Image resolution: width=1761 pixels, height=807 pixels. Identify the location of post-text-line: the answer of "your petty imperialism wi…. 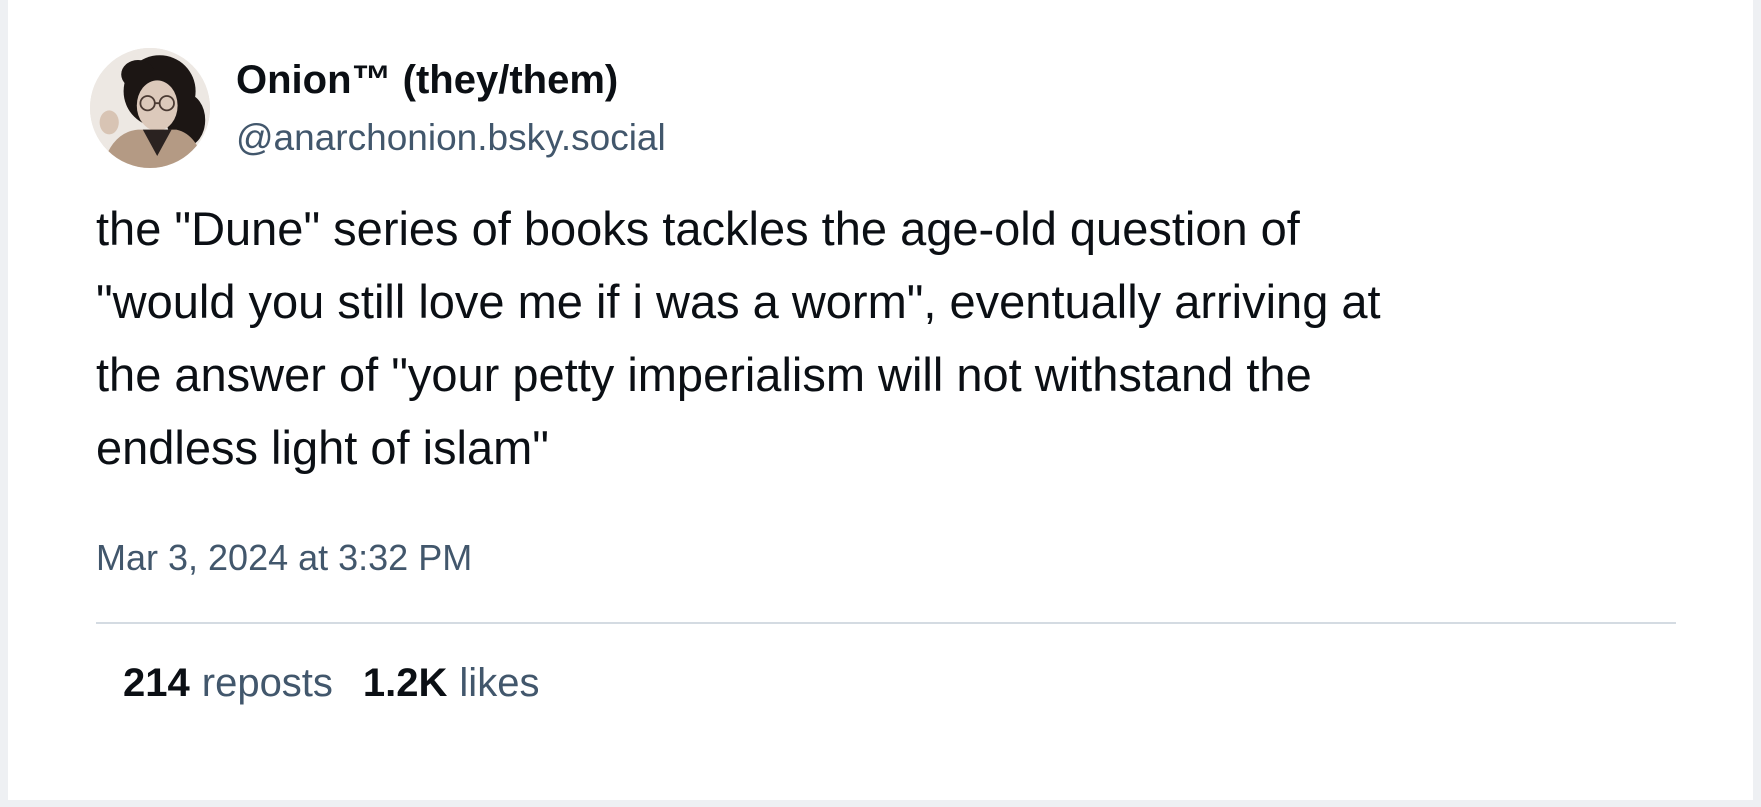
(704, 374).